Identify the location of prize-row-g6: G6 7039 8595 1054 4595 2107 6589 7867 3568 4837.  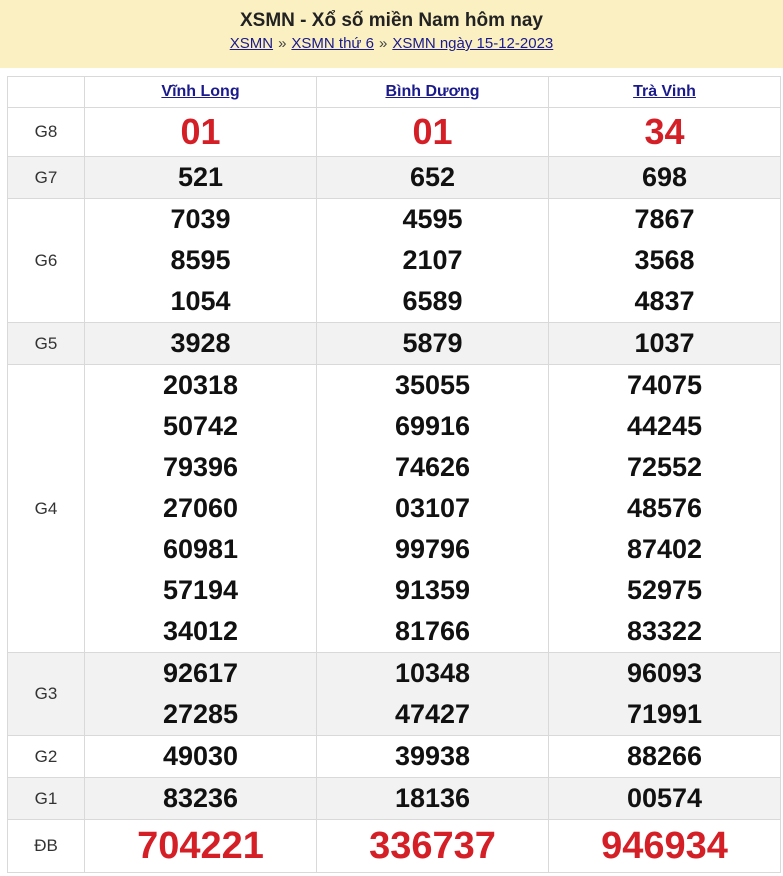
(394, 260).